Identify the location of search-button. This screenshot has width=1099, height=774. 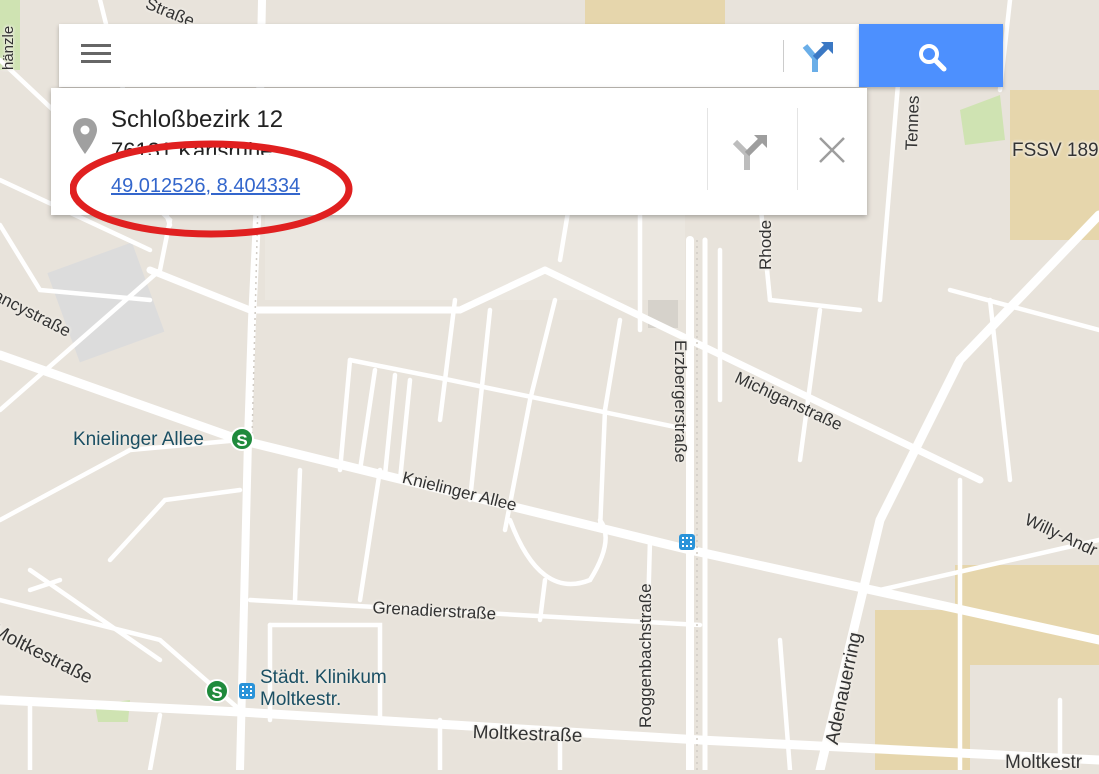
(931, 55).